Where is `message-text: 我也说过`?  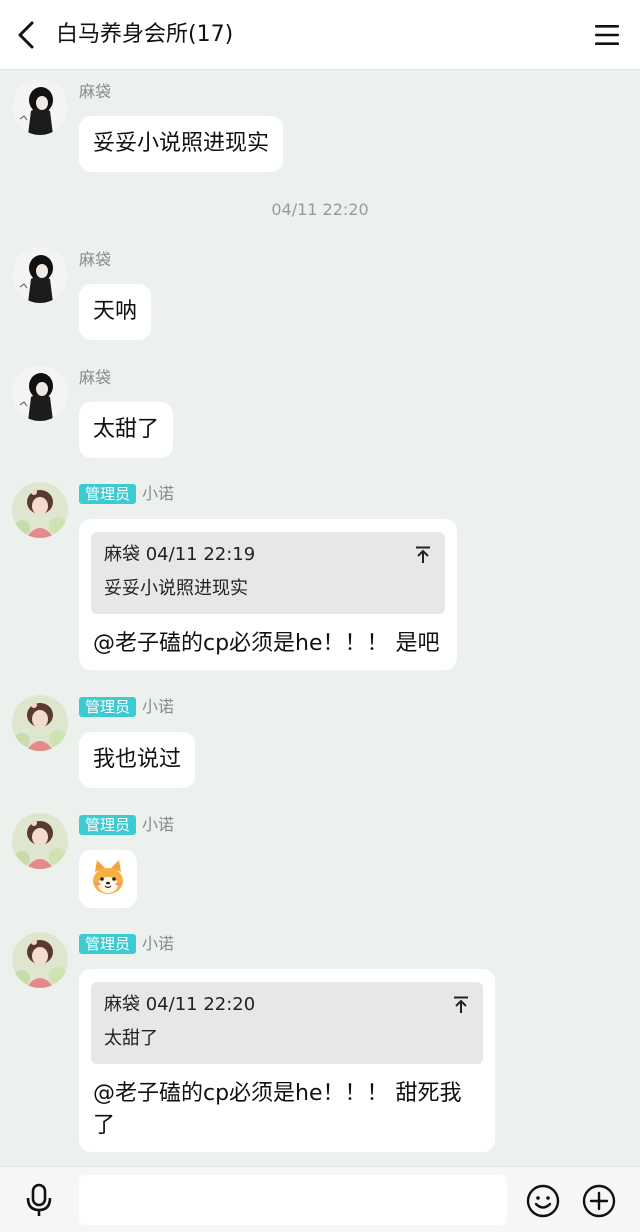
message-text: 我也说过 is located at coordinates (137, 759).